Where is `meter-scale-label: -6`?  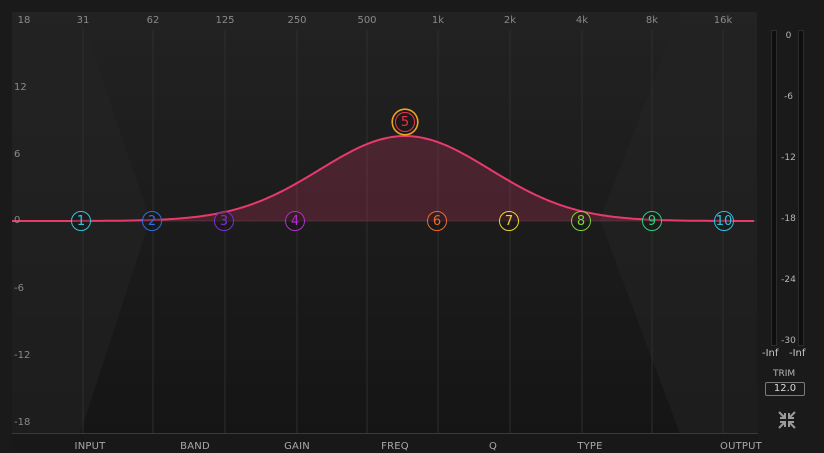 meter-scale-label: -6 is located at coordinates (788, 97).